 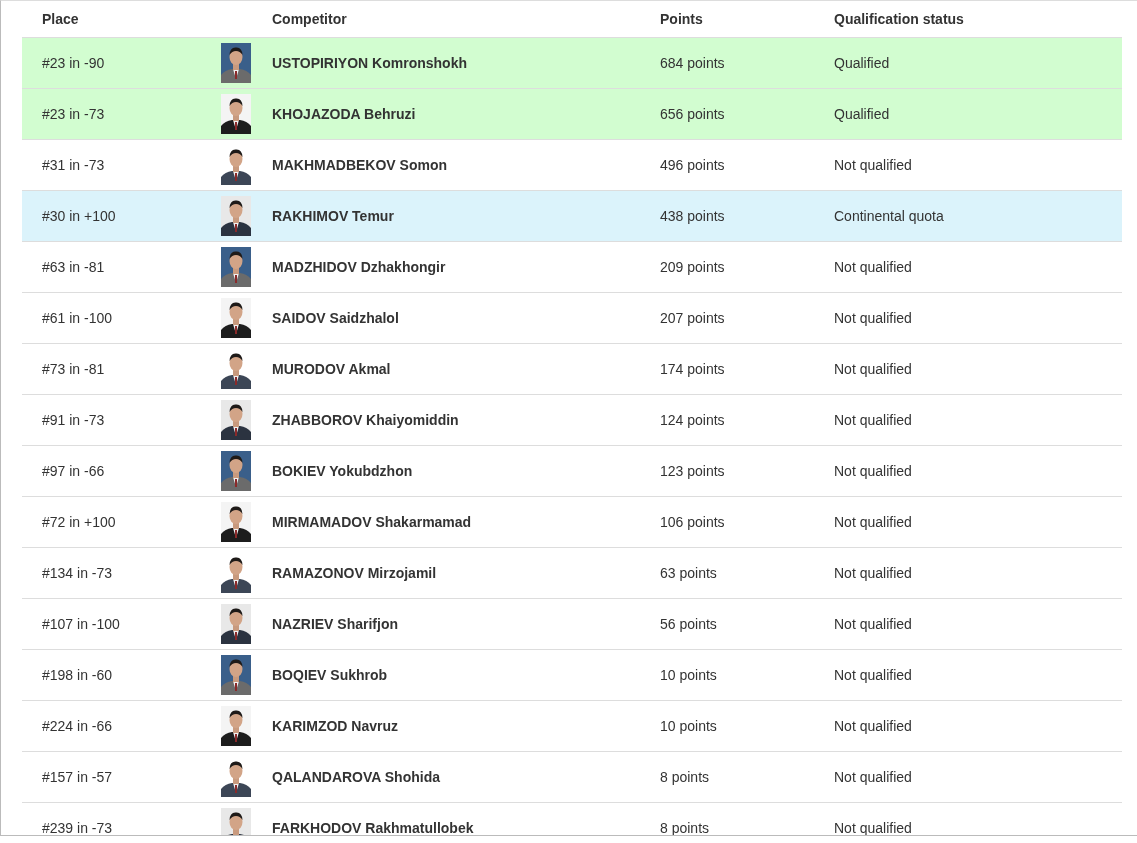 What do you see at coordinates (693, 471) in the screenshot?
I see `points-cell-text: 123 points` at bounding box center [693, 471].